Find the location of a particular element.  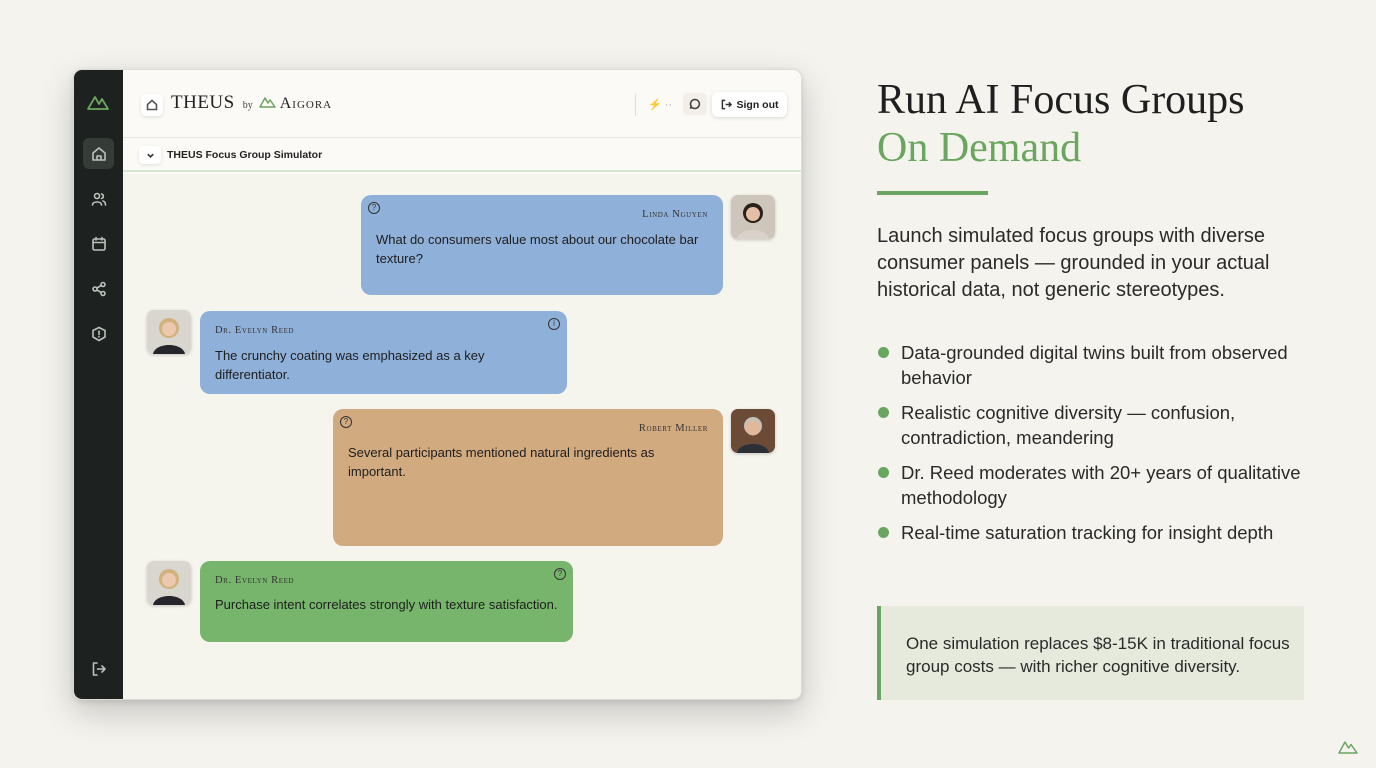

collapse-button is located at coordinates (150, 155).